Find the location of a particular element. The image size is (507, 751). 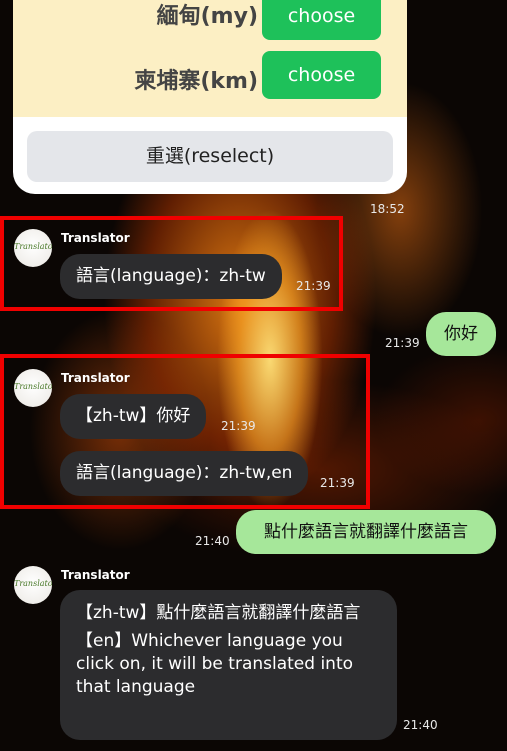

highlight-box is located at coordinates (171, 263).